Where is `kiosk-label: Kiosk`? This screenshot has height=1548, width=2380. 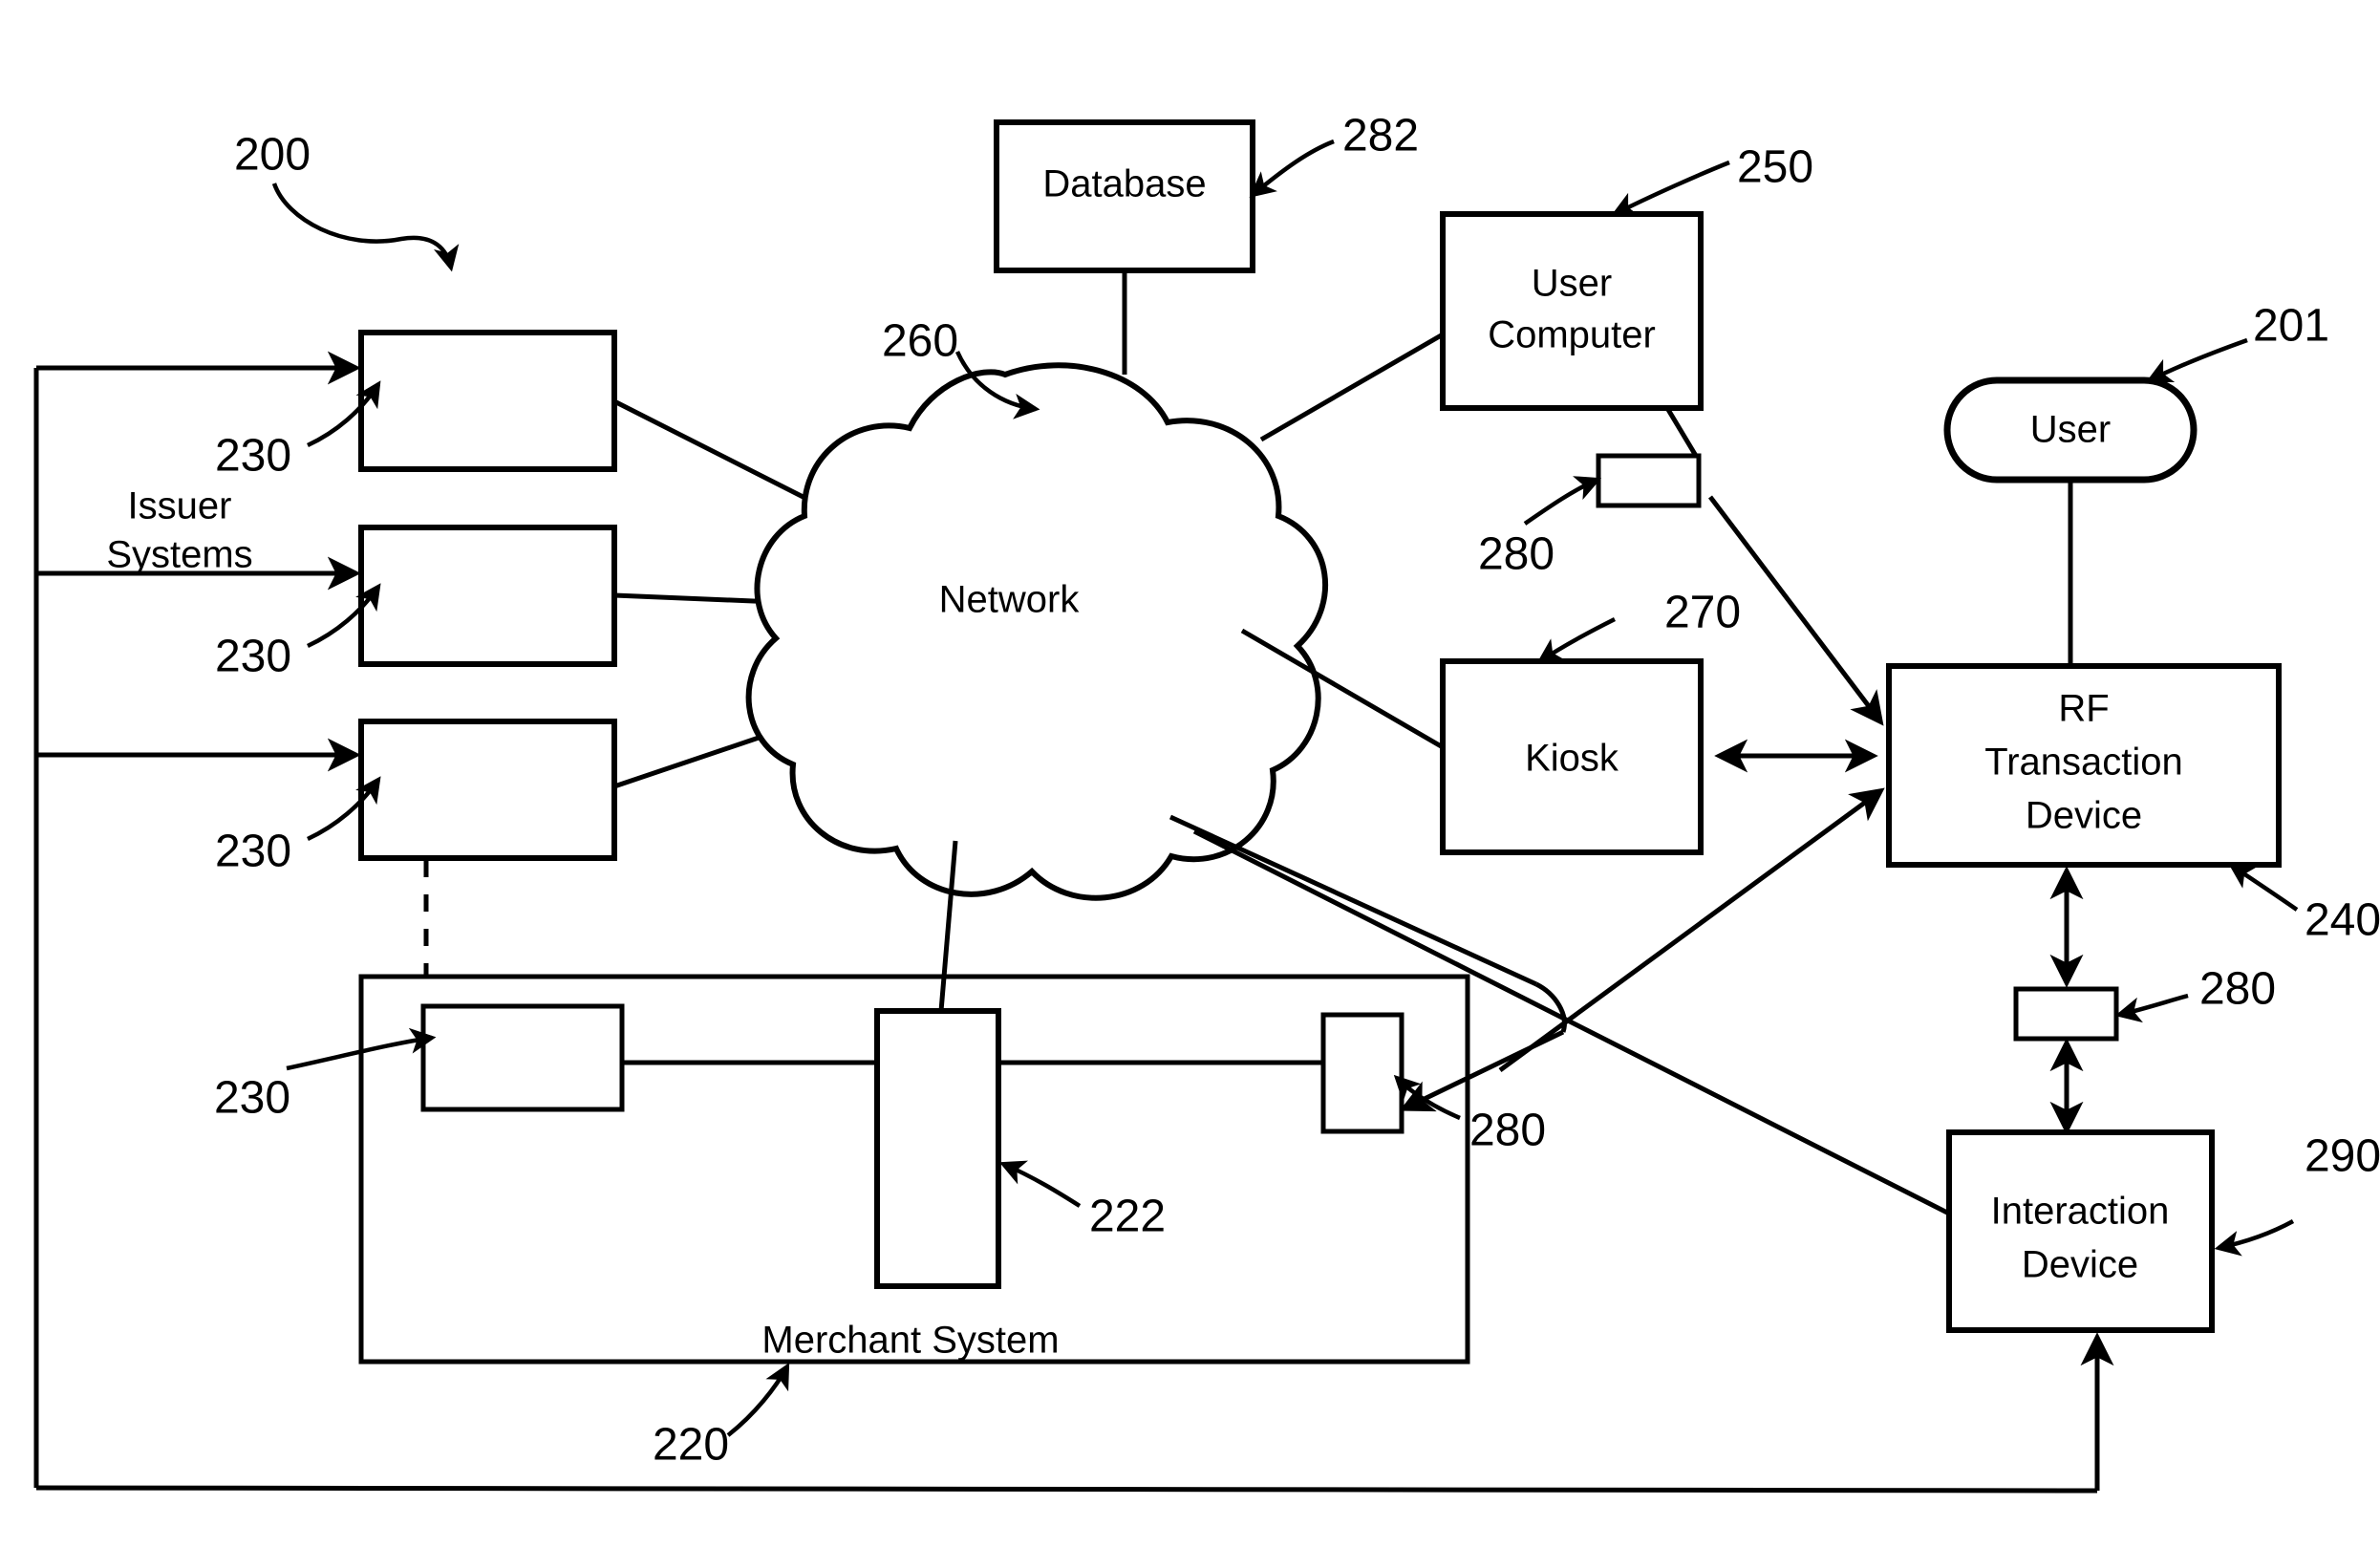
kiosk-label: Kiosk is located at coordinates (1572, 759).